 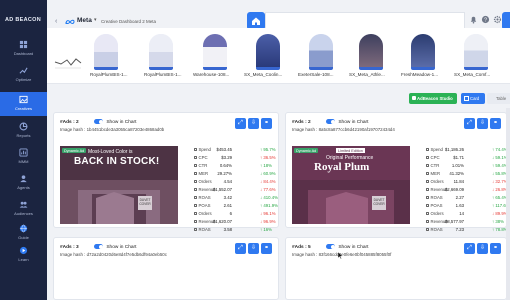 I want to click on sidebar-item-label: Dashboard, so click(x=23, y=53).